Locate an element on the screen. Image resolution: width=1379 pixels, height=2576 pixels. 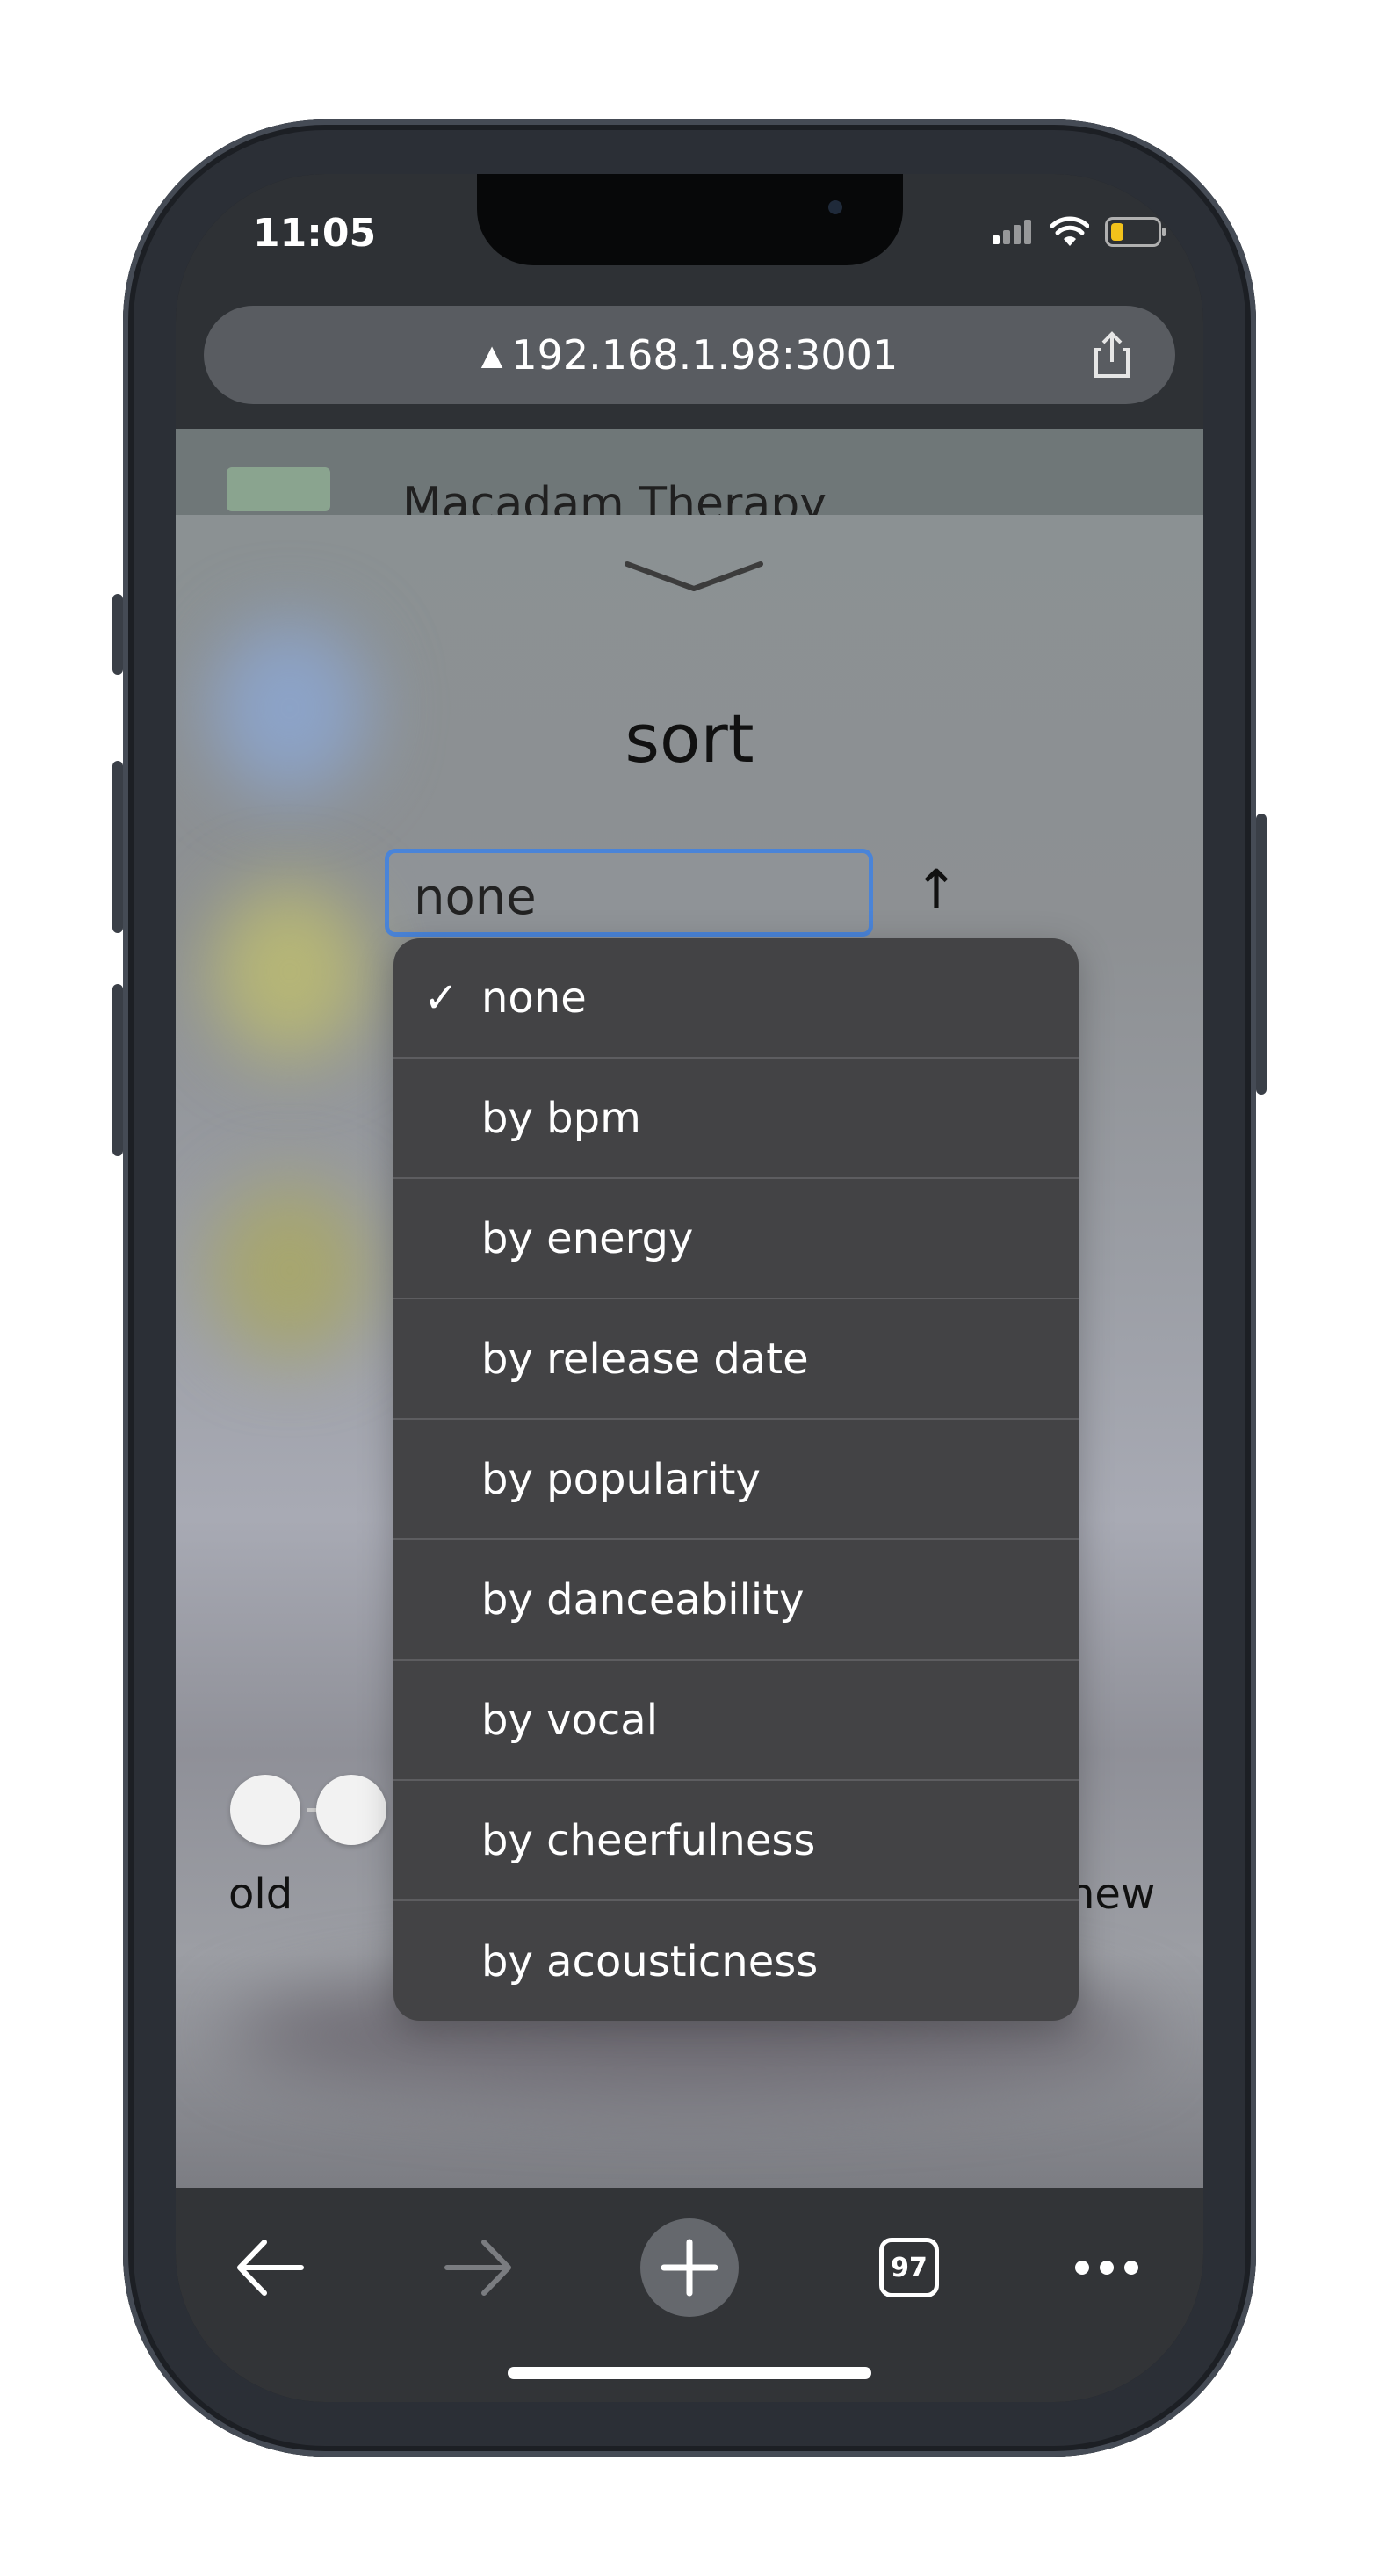
sort-select: none is located at coordinates (629, 893).